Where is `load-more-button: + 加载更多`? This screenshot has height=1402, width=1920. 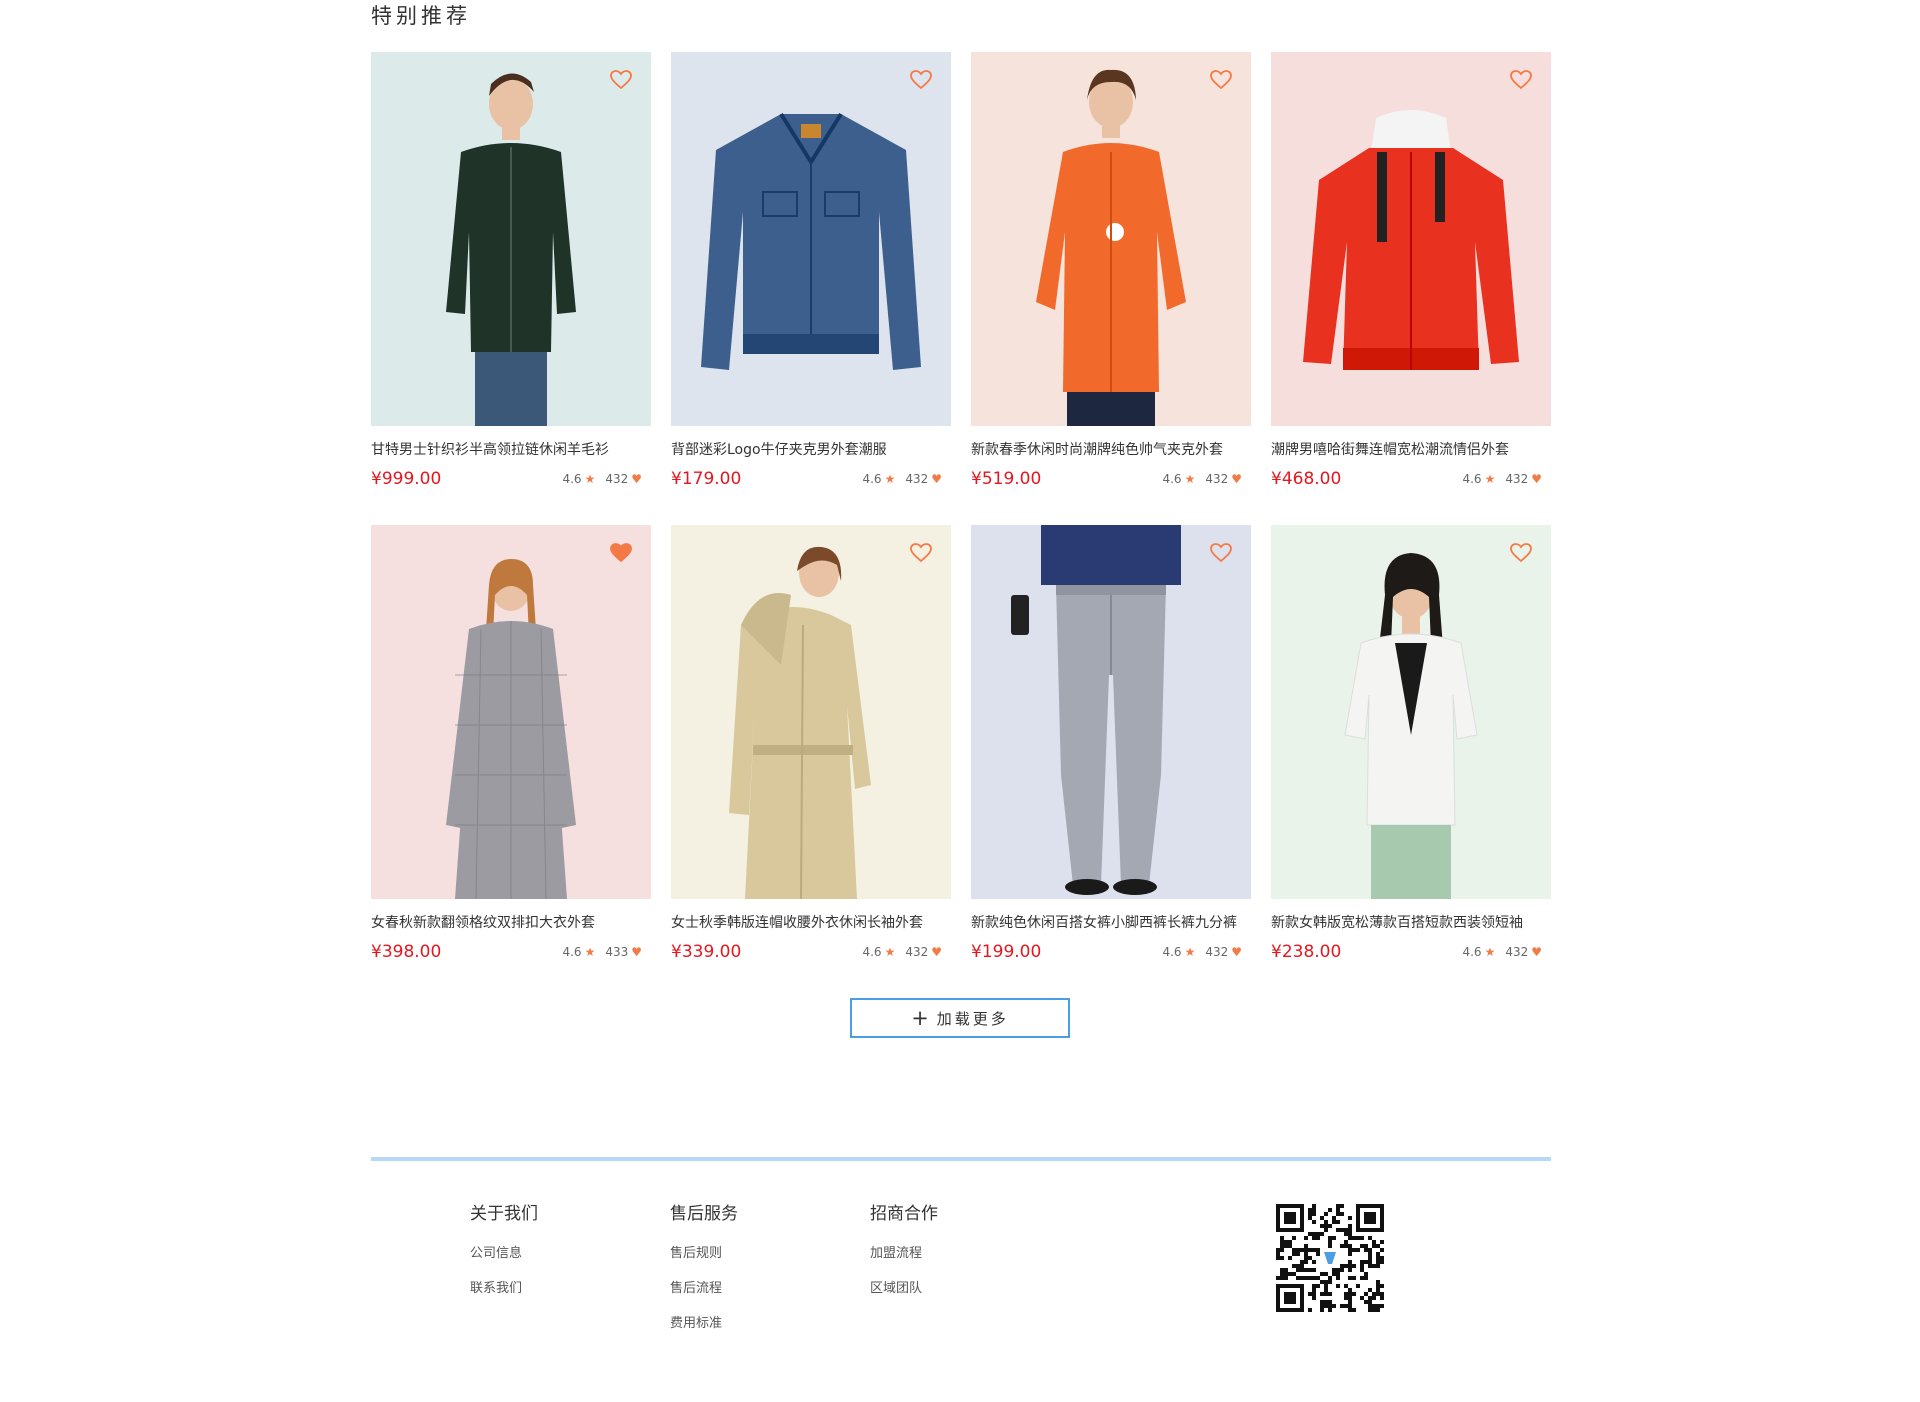
load-more-button: + 加载更多 is located at coordinates (960, 1018).